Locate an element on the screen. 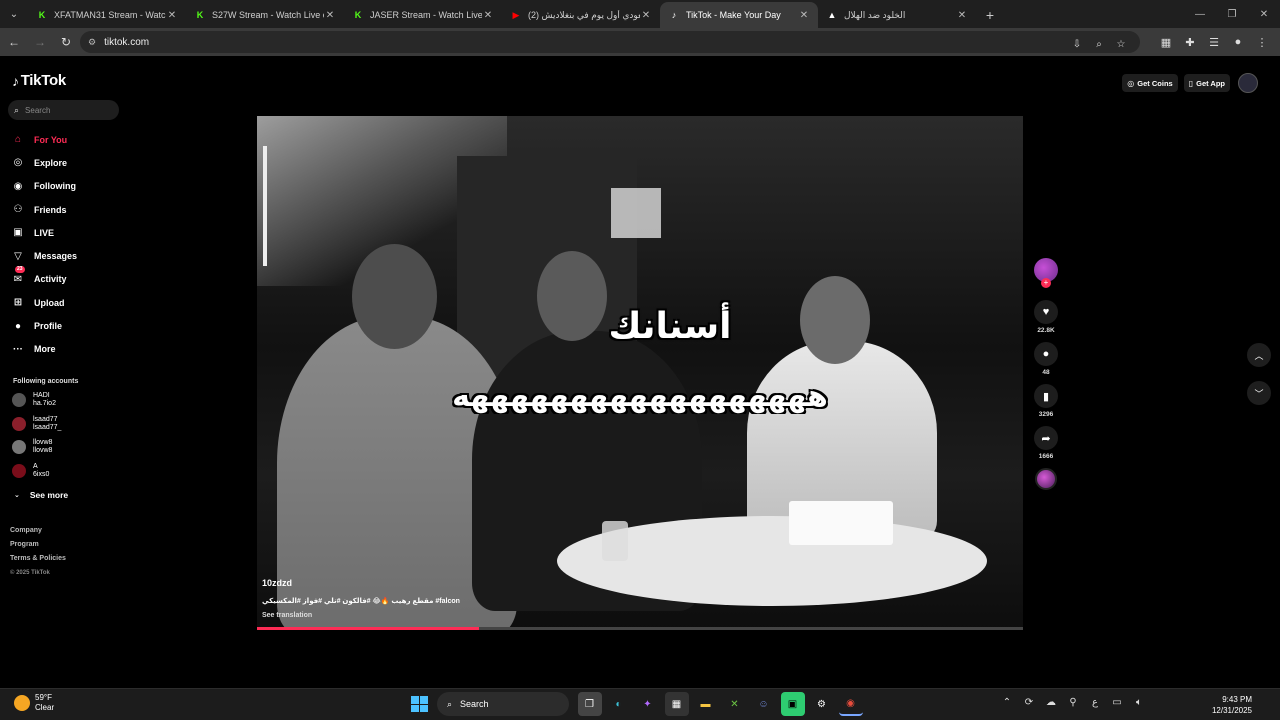  edge-icon: ◐ is located at coordinates (619, 704).